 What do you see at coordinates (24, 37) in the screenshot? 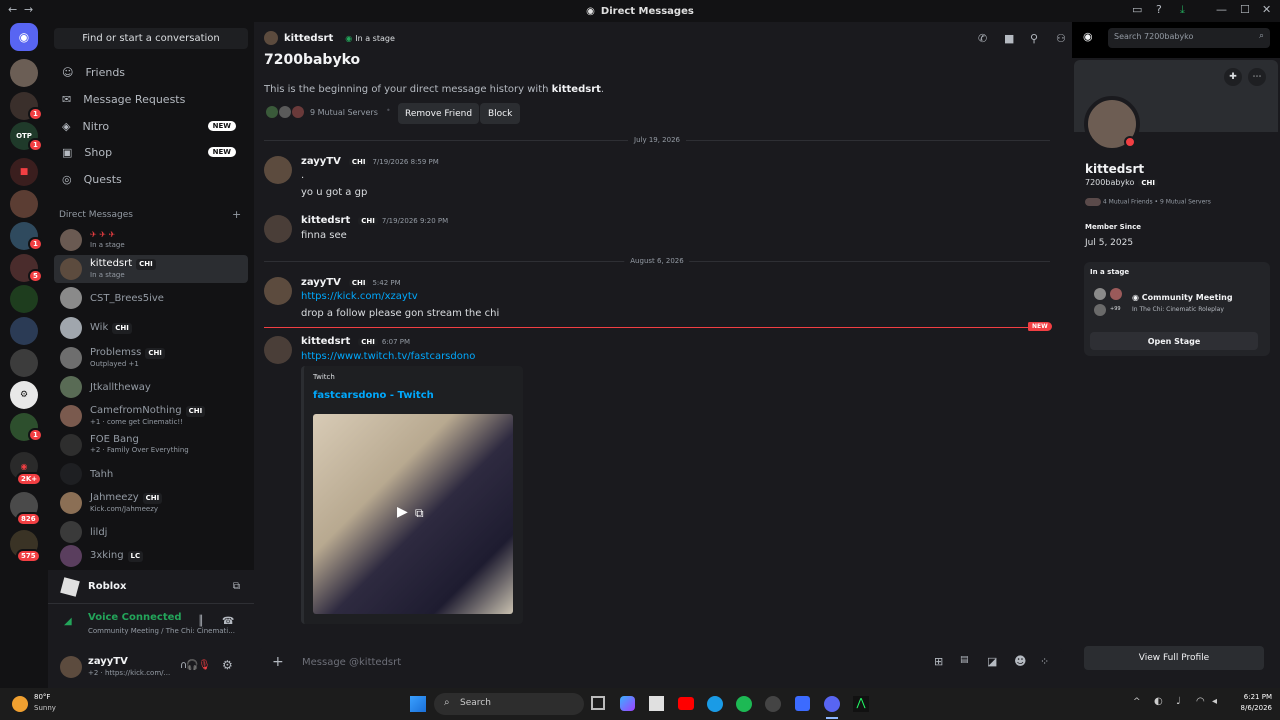
I see `home-button: ◉` at bounding box center [24, 37].